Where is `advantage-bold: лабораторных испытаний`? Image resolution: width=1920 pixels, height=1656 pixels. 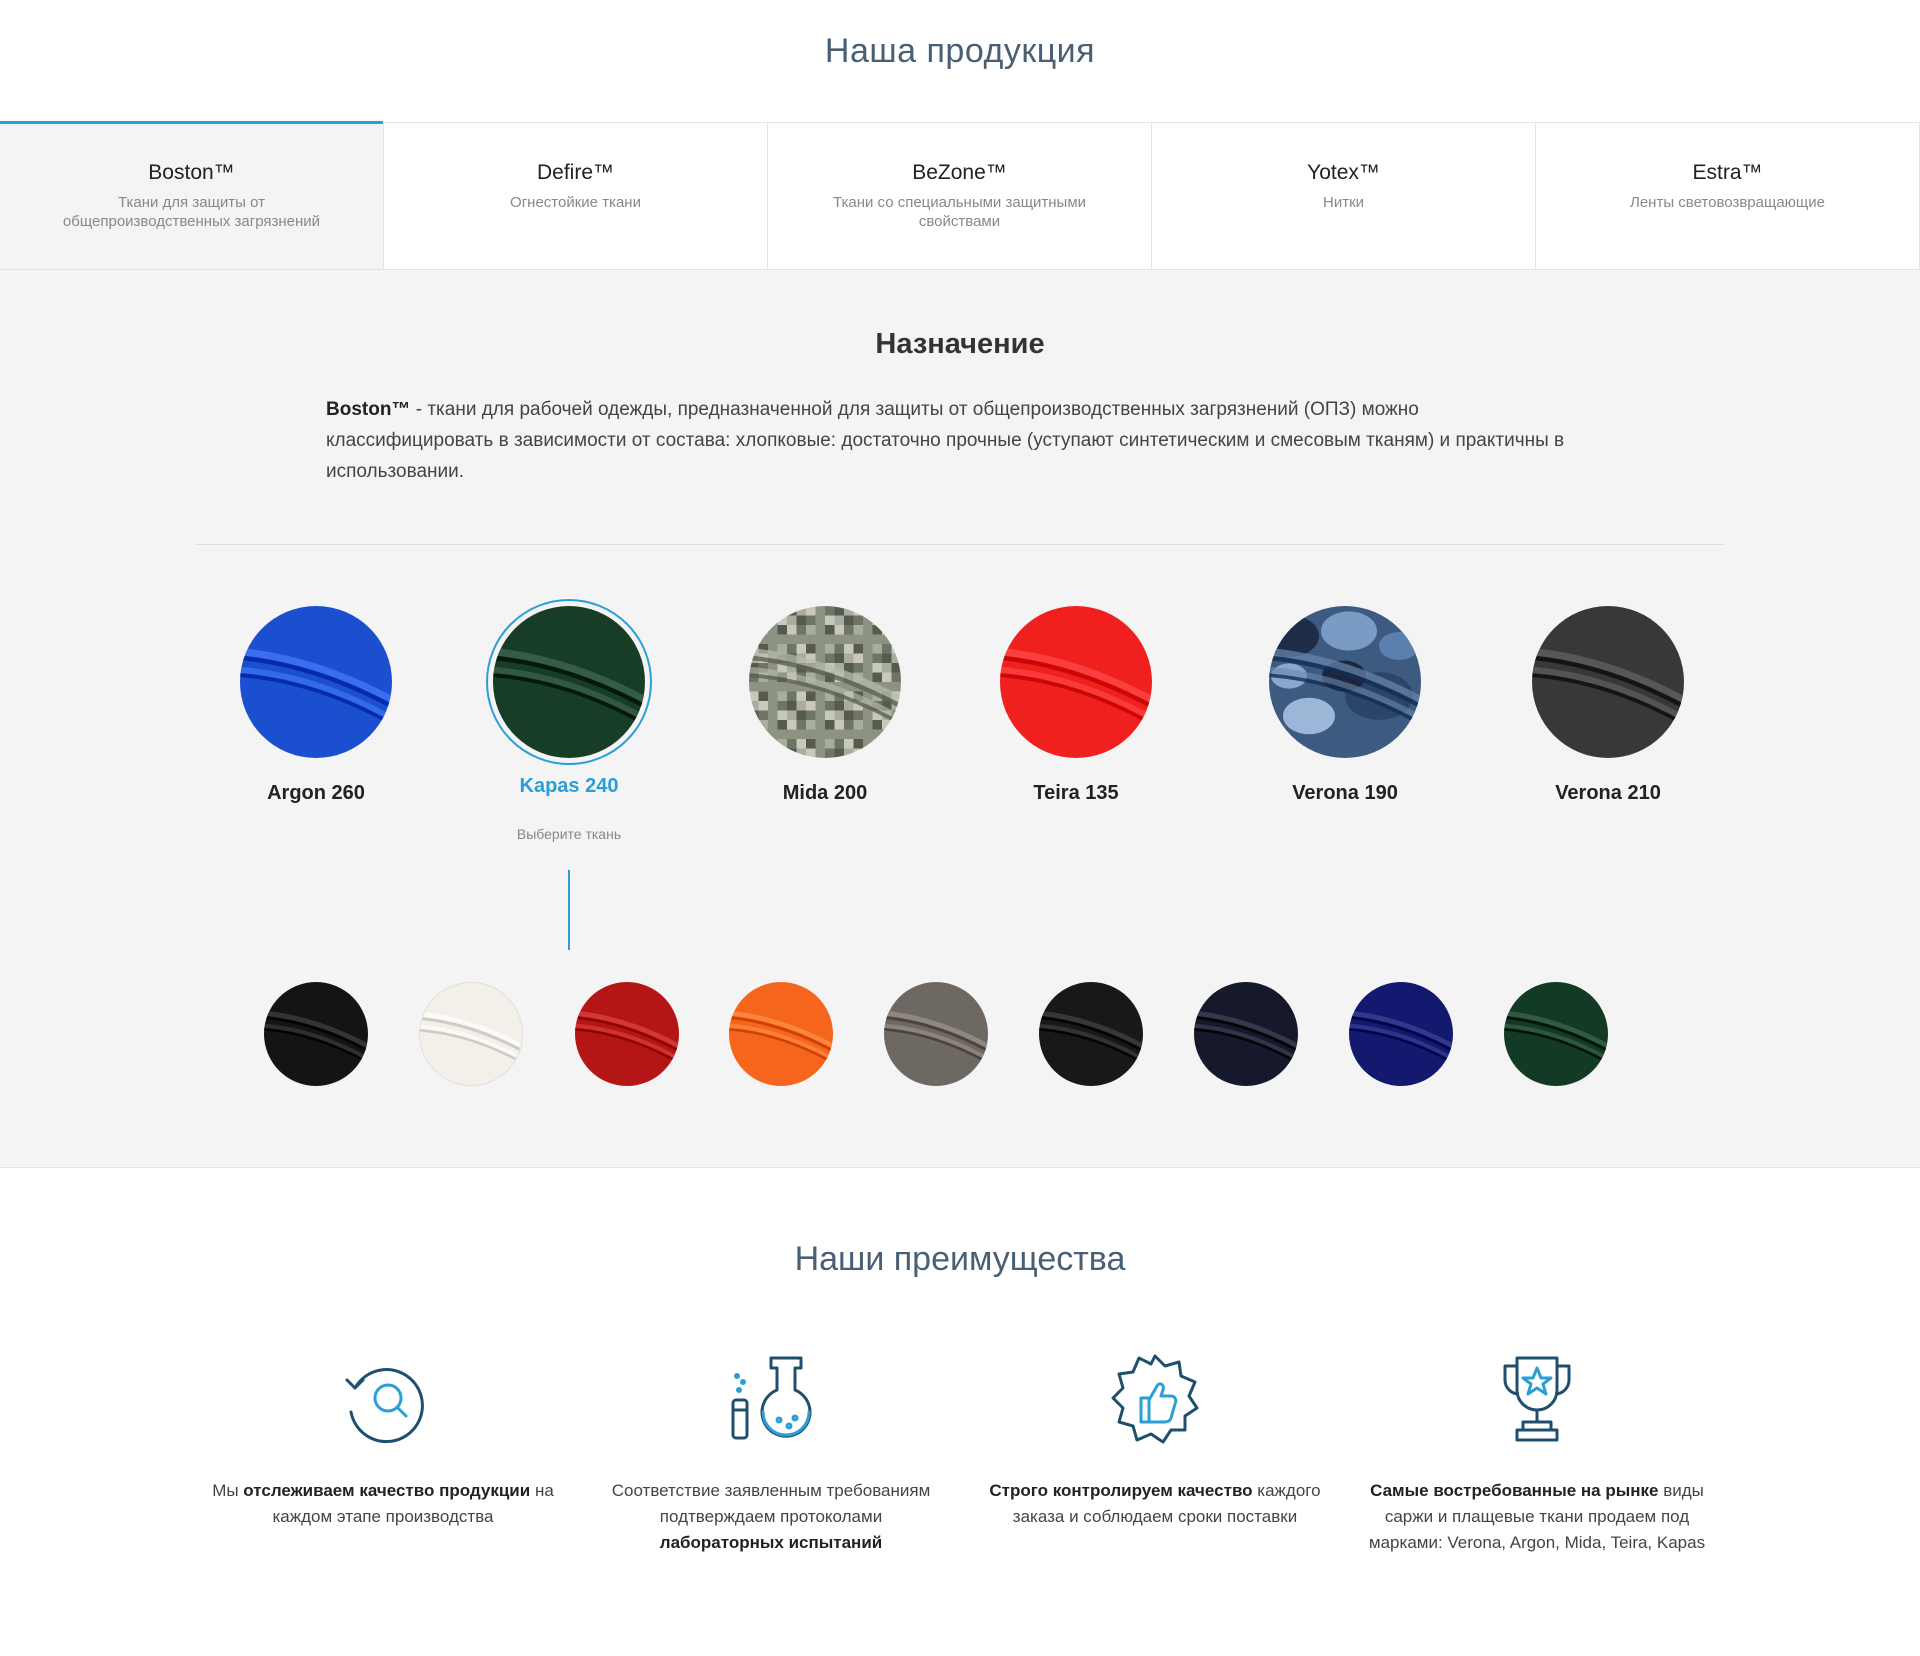 advantage-bold: лабораторных испытаний is located at coordinates (771, 1542).